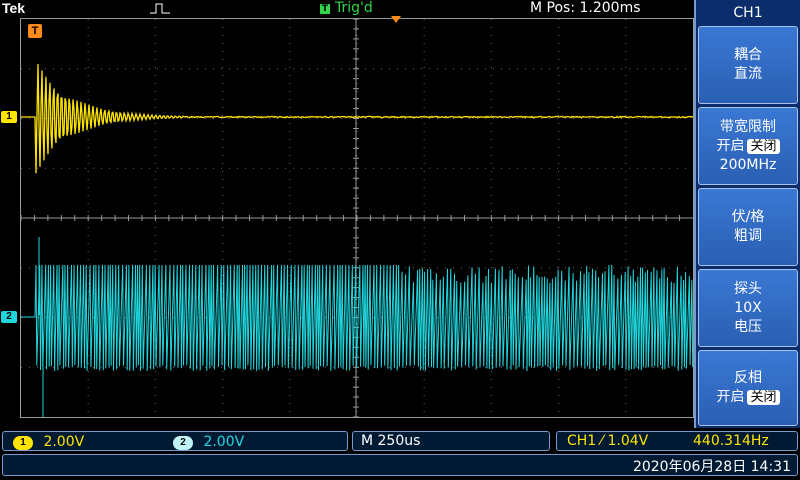 The height and width of the screenshot is (480, 800). What do you see at coordinates (763, 397) in the screenshot?
I see `invert-off-option-selected: 关闭` at bounding box center [763, 397].